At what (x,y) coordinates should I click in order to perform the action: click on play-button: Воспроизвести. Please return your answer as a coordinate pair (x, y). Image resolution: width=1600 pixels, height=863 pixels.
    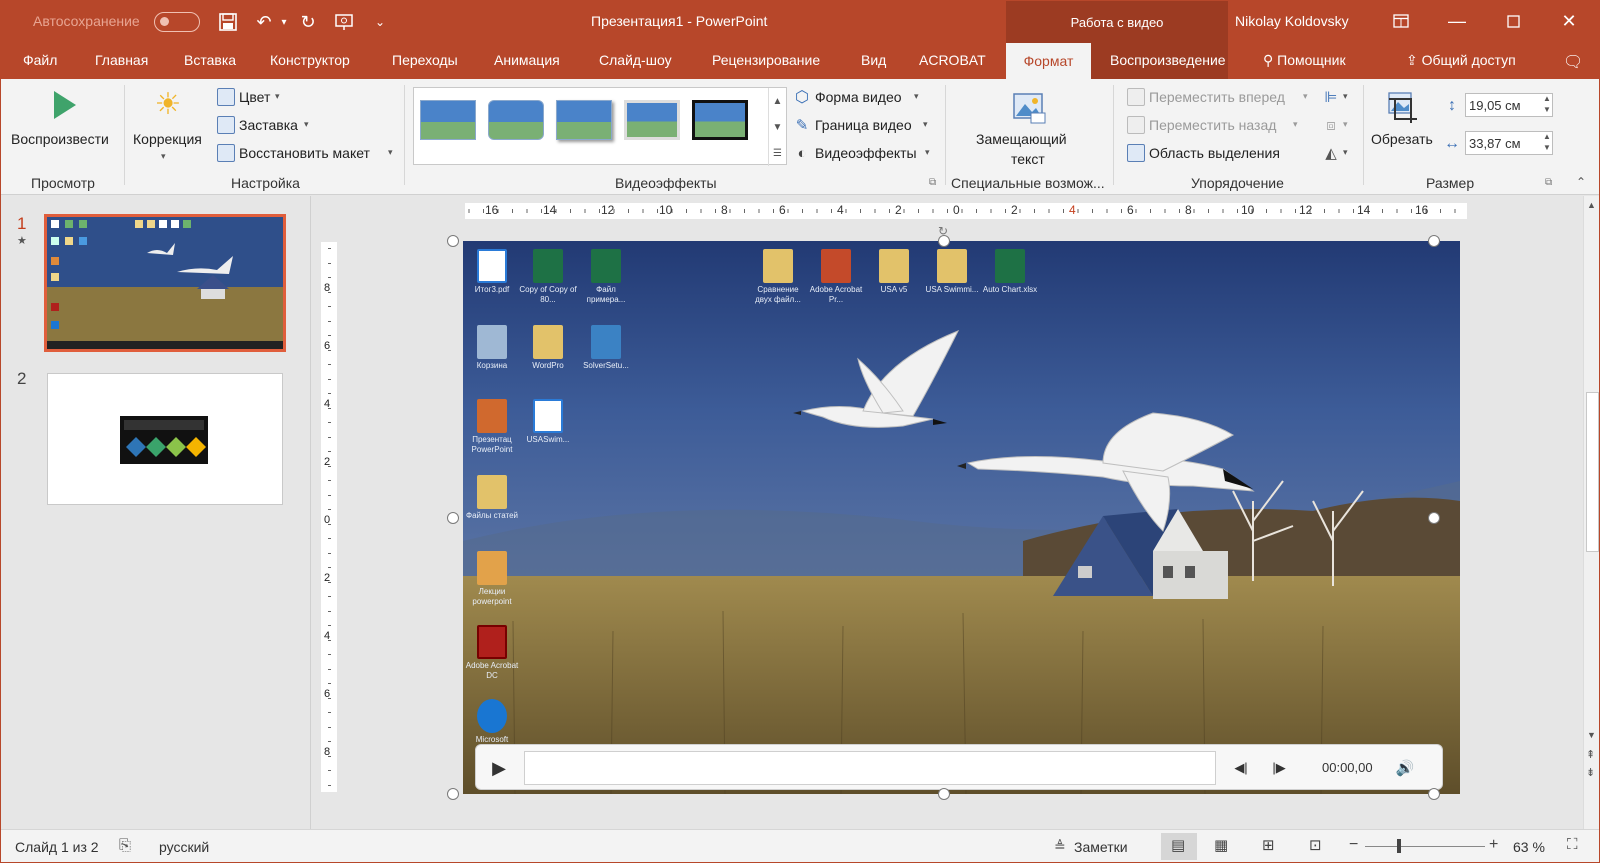
    Looking at the image, I should click on (60, 139).